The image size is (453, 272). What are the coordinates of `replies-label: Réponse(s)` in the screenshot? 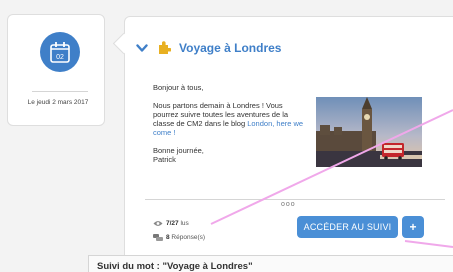 It's located at (187, 237).